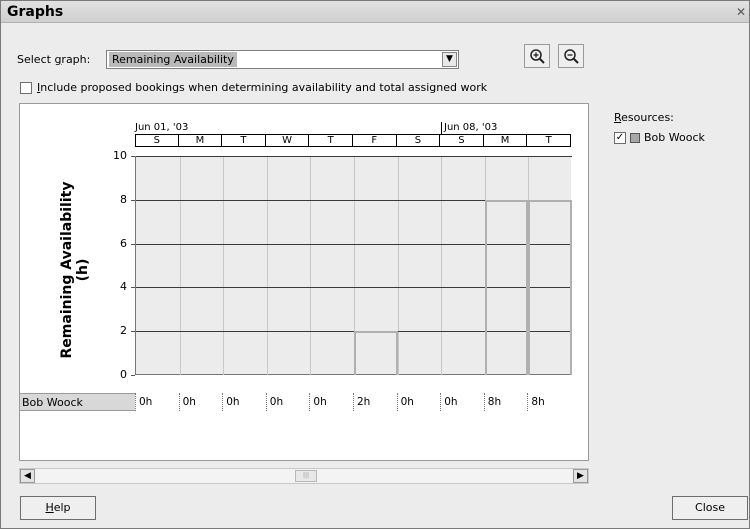 The width and height of the screenshot is (750, 529). Describe the element at coordinates (173, 59) in the screenshot. I see `select-graph-value: Remaining Availability` at that location.